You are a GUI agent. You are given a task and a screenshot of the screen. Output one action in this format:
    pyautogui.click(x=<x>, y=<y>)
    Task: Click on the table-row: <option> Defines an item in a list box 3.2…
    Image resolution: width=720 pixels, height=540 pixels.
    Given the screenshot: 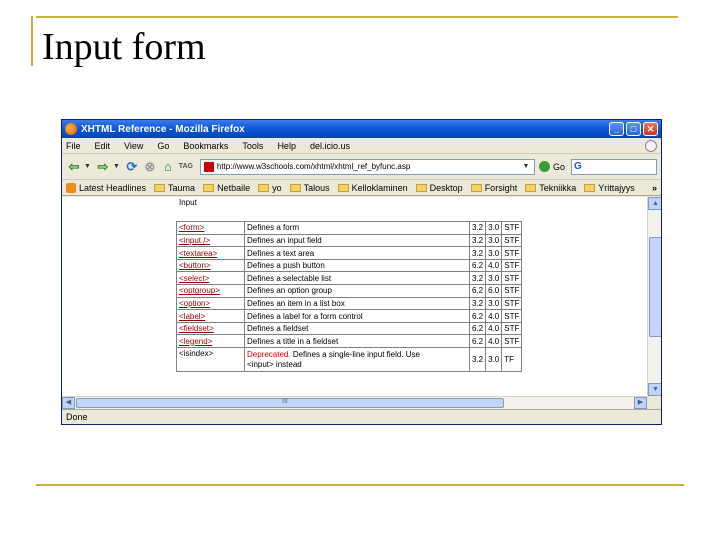 What is the action you would take?
    pyautogui.click(x=349, y=303)
    